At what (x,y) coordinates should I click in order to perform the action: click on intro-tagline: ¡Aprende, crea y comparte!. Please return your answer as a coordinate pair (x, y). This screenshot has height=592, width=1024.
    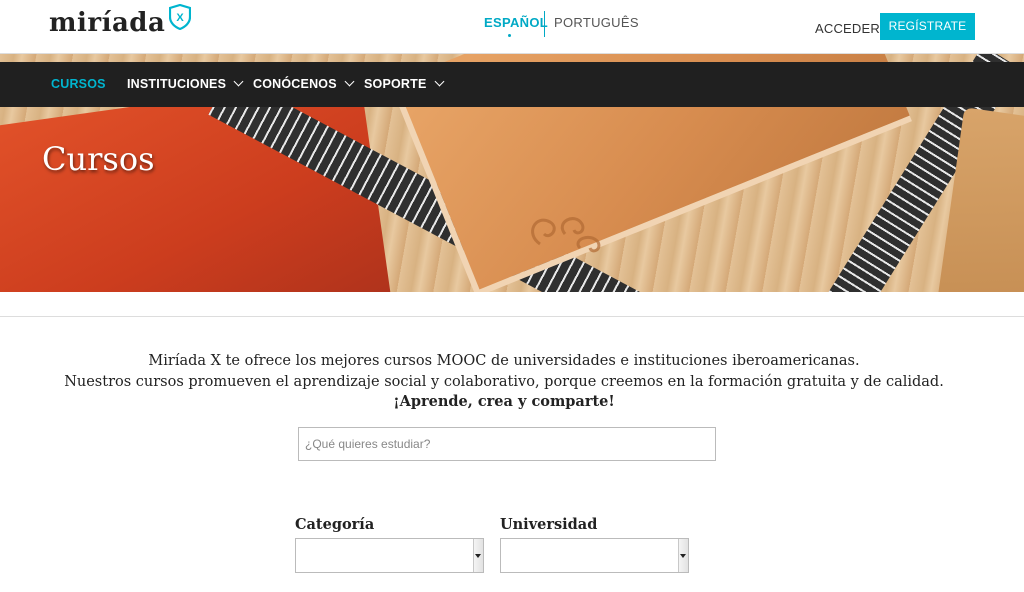
    Looking at the image, I should click on (504, 401).